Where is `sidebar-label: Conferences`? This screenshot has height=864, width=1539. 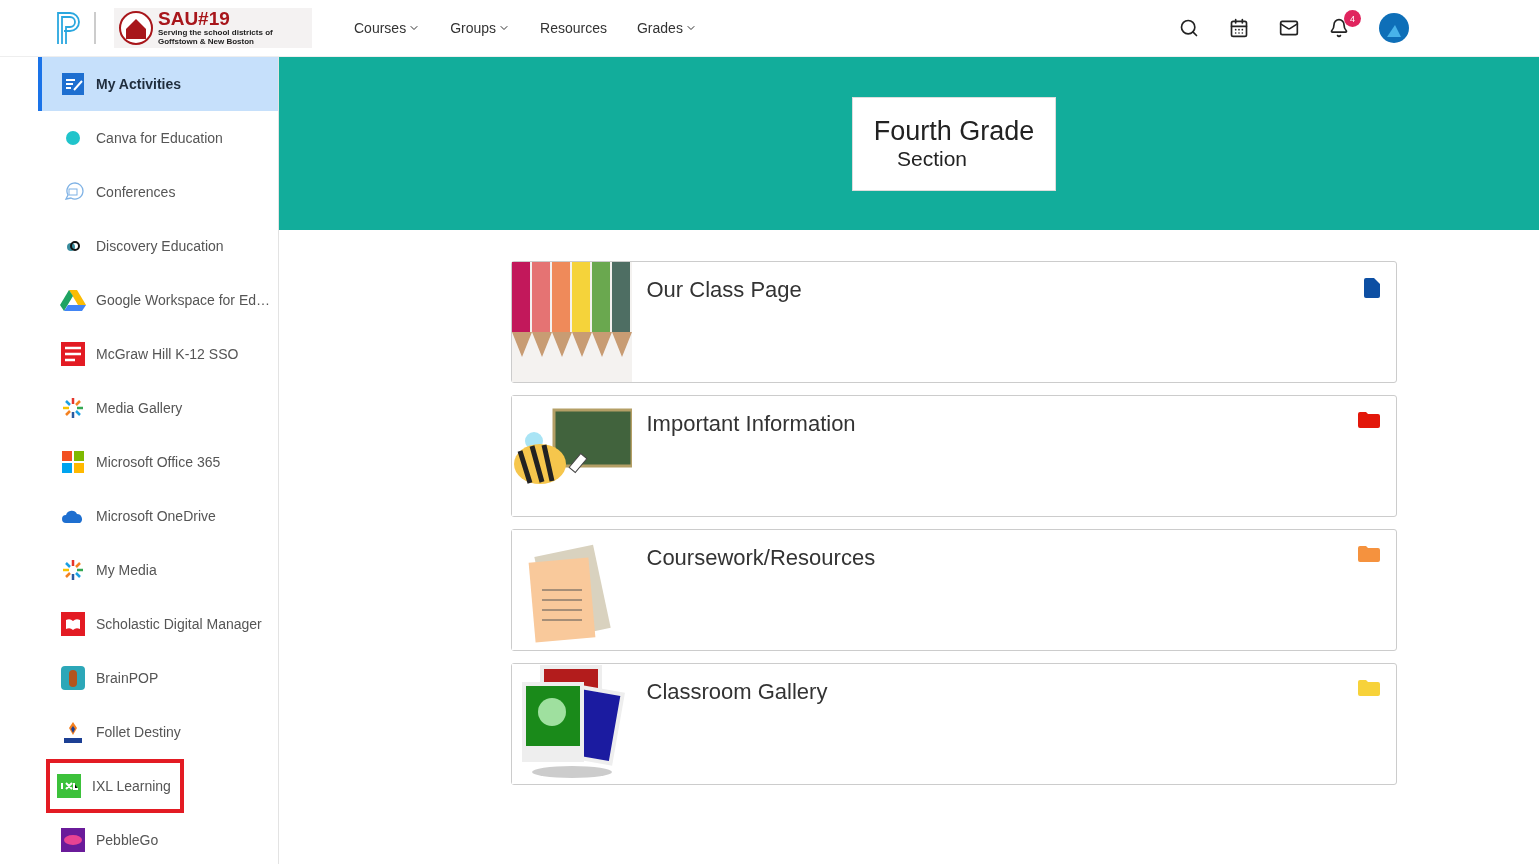
sidebar-label: Conferences is located at coordinates (136, 192).